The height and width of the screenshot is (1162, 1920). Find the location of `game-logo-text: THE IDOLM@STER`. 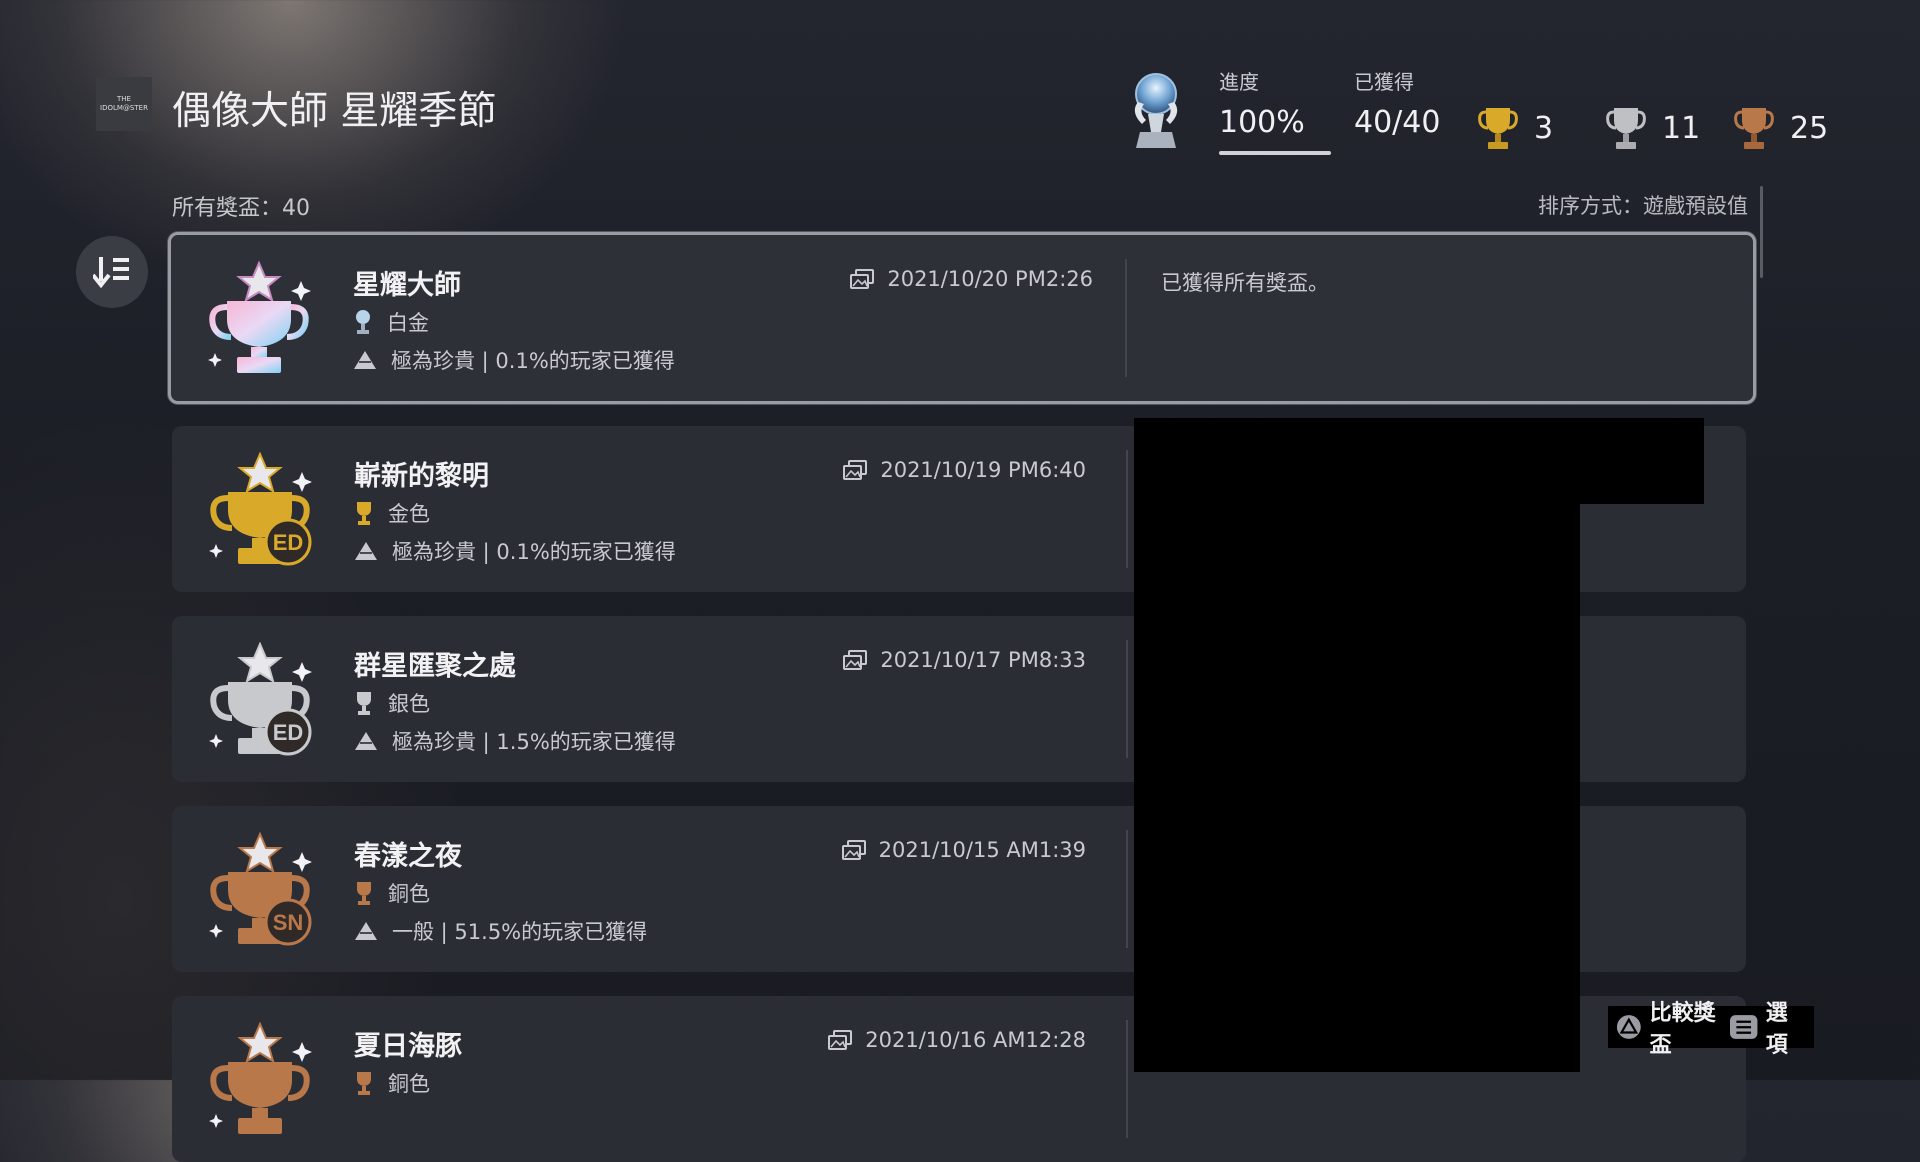

game-logo-text: THE IDOLM@STER is located at coordinates (124, 103).